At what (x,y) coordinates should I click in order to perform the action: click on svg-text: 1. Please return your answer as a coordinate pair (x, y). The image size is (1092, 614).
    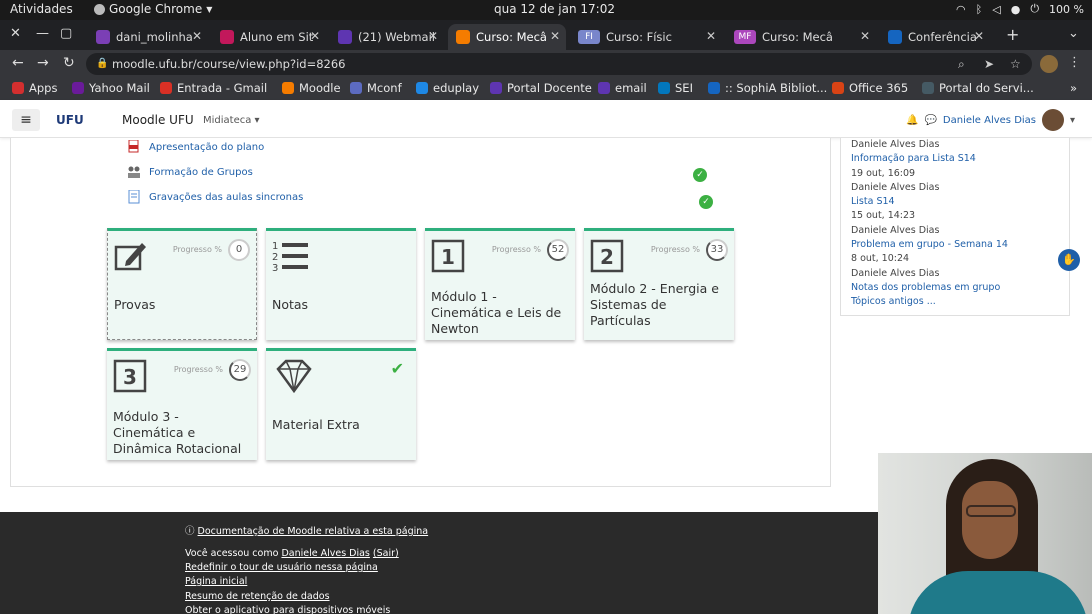
    Looking at the image, I should click on (448, 257).